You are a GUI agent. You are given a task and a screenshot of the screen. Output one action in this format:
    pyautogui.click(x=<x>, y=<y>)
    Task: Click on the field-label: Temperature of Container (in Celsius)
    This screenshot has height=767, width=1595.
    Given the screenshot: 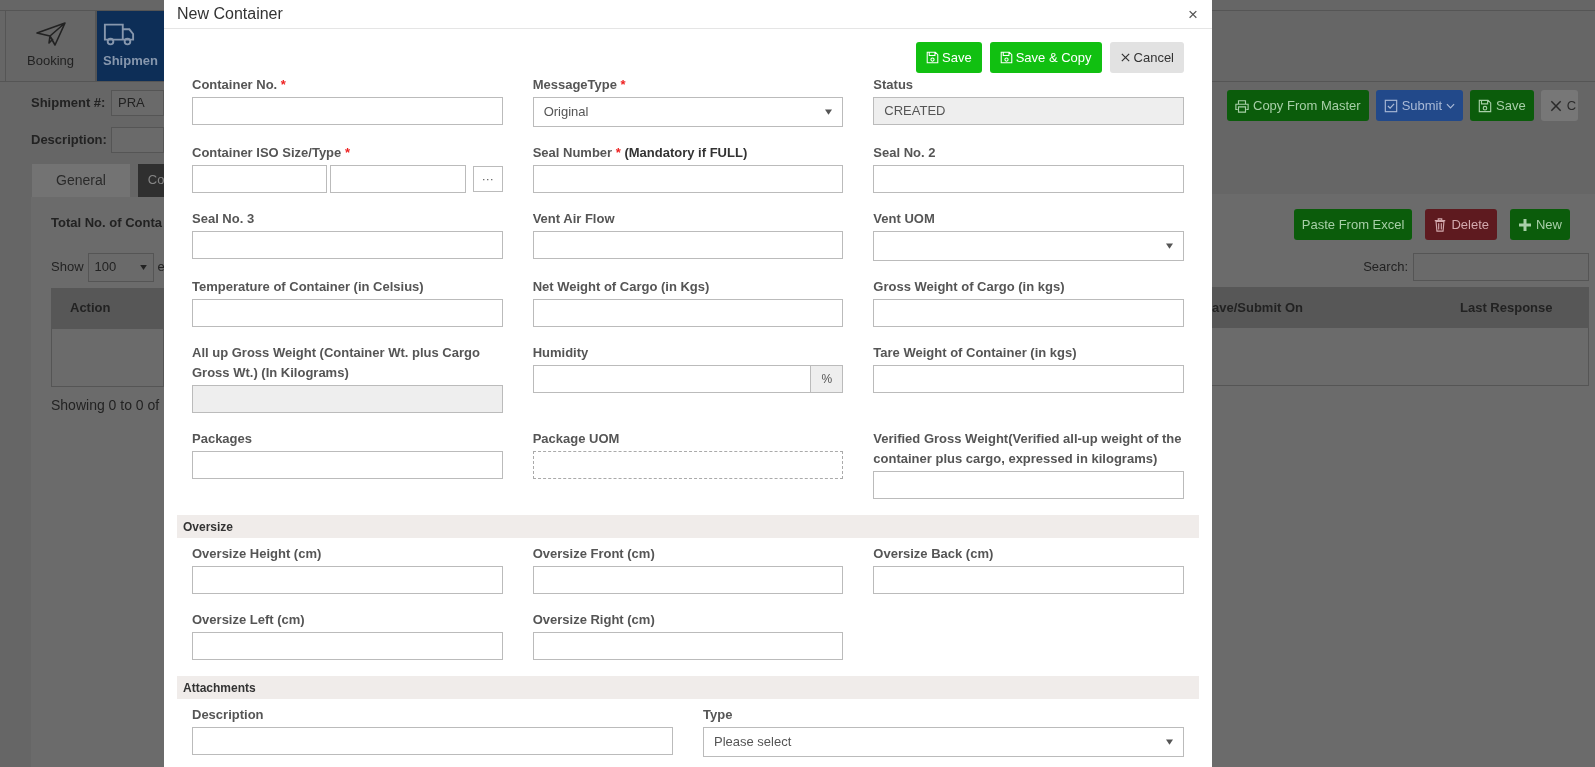 What is the action you would take?
    pyautogui.click(x=308, y=287)
    